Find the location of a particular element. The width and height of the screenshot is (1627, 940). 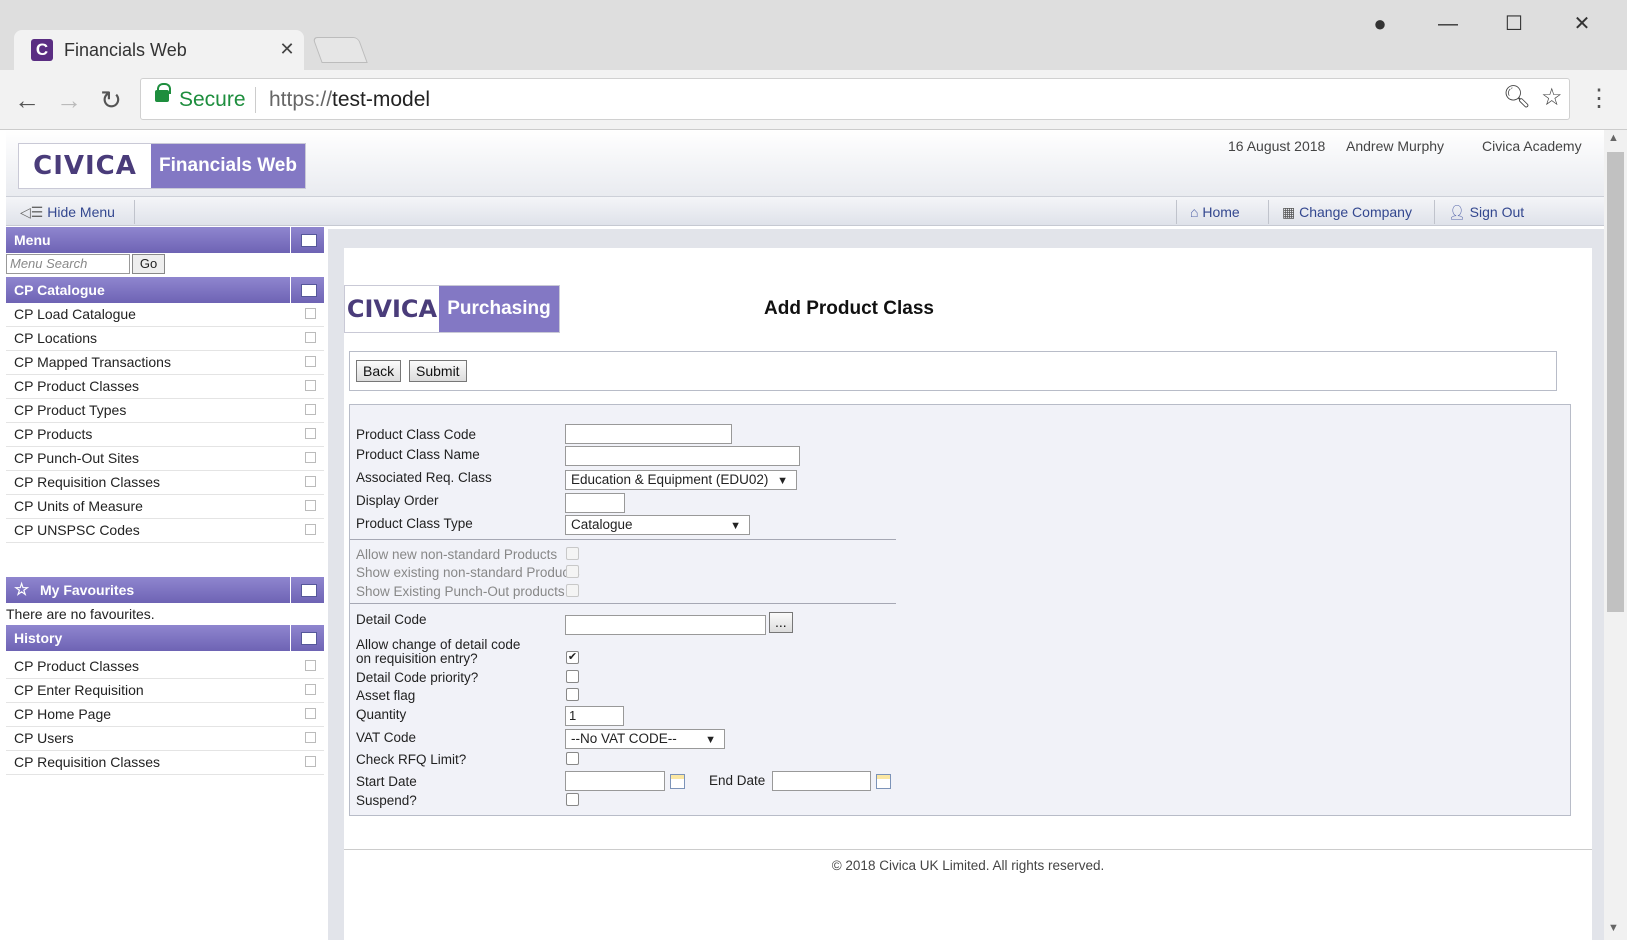

scrollbar-thumb is located at coordinates (1615, 382).